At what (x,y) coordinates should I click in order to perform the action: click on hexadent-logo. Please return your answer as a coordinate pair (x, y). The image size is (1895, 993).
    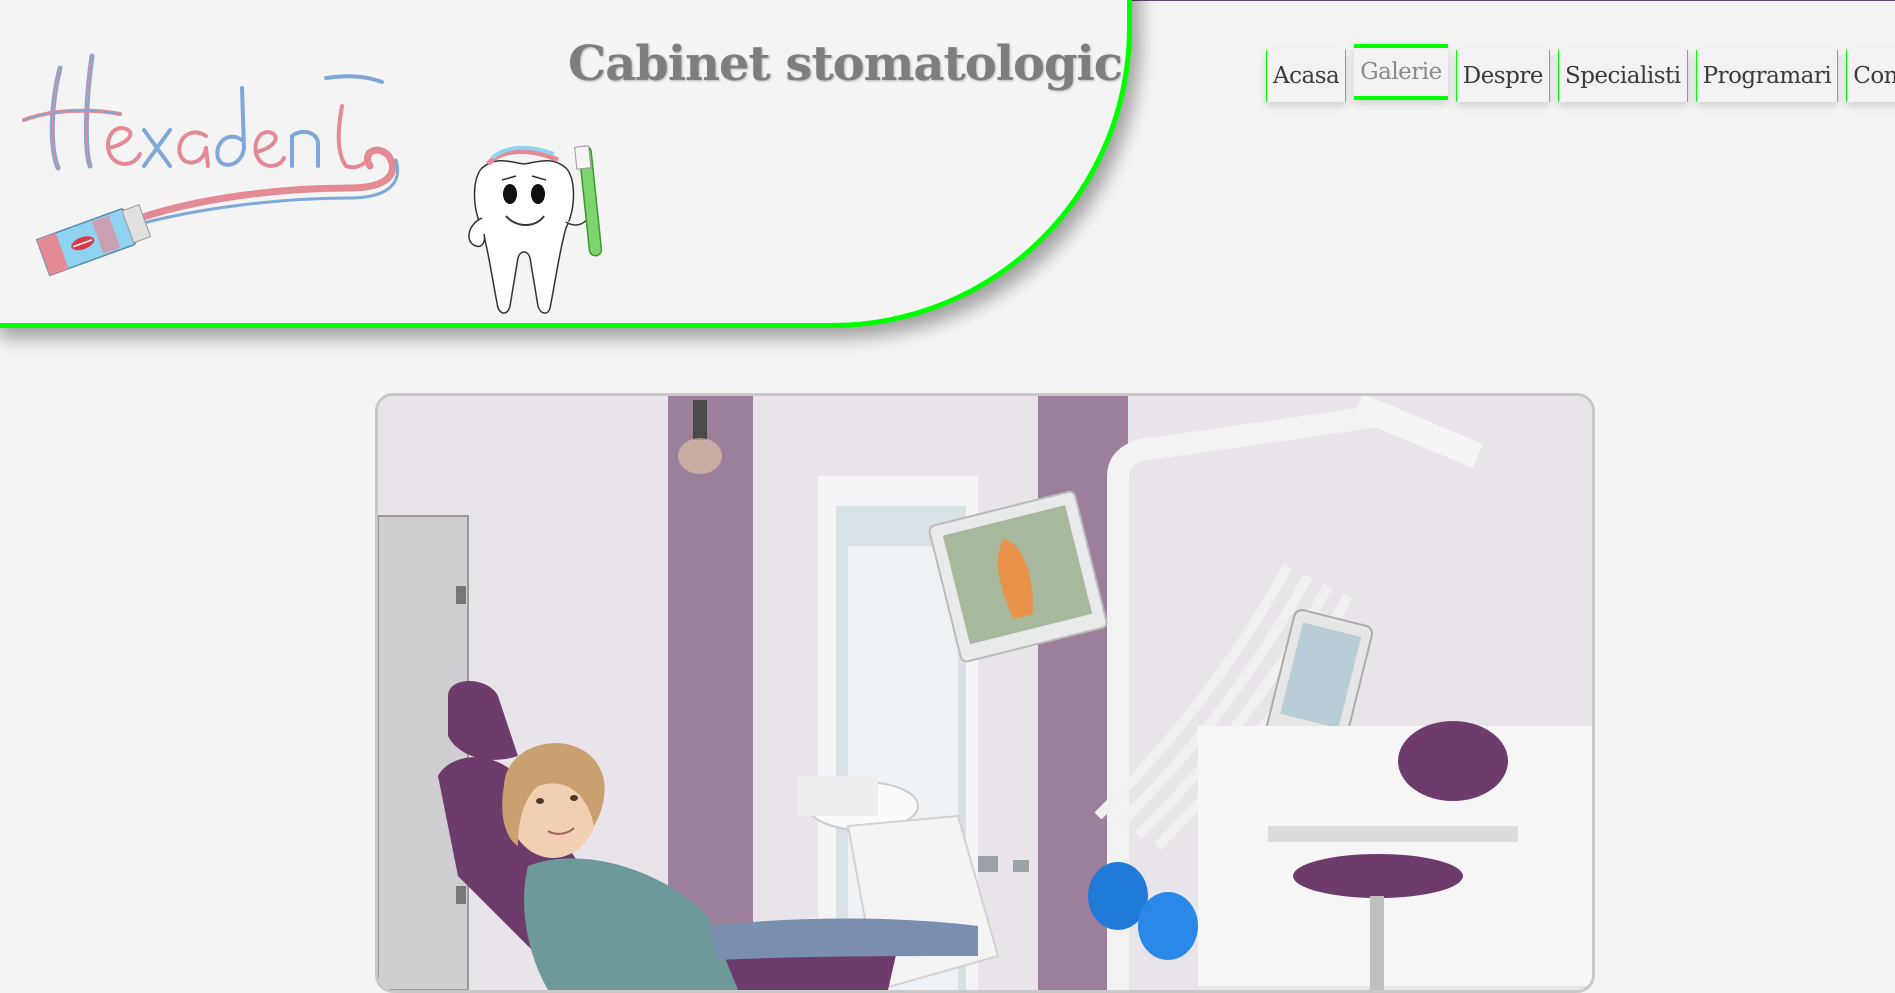
    Looking at the image, I should click on (230, 168).